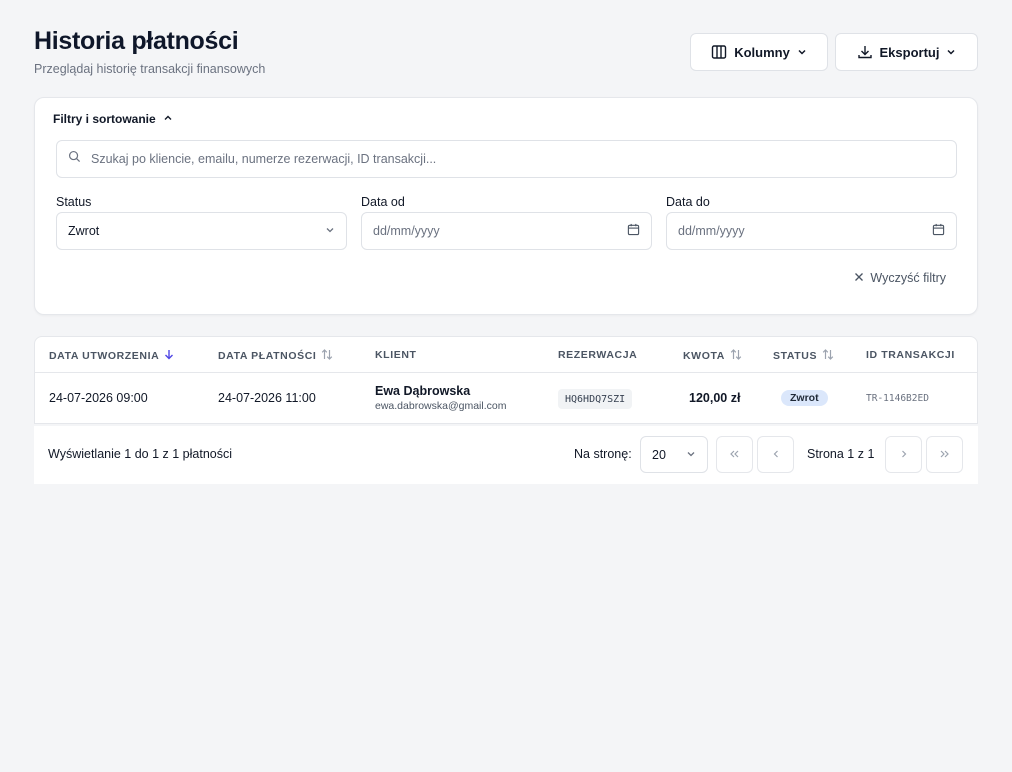 The image size is (1012, 772). Describe the element at coordinates (841, 454) in the screenshot. I see `page-info: Strona 1 z 1` at that location.